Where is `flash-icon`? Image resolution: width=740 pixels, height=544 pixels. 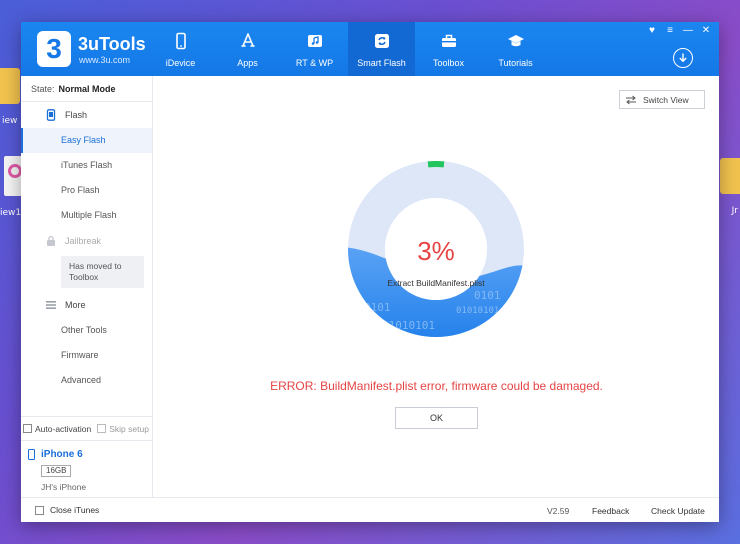
flash-icon is located at coordinates (381, 41).